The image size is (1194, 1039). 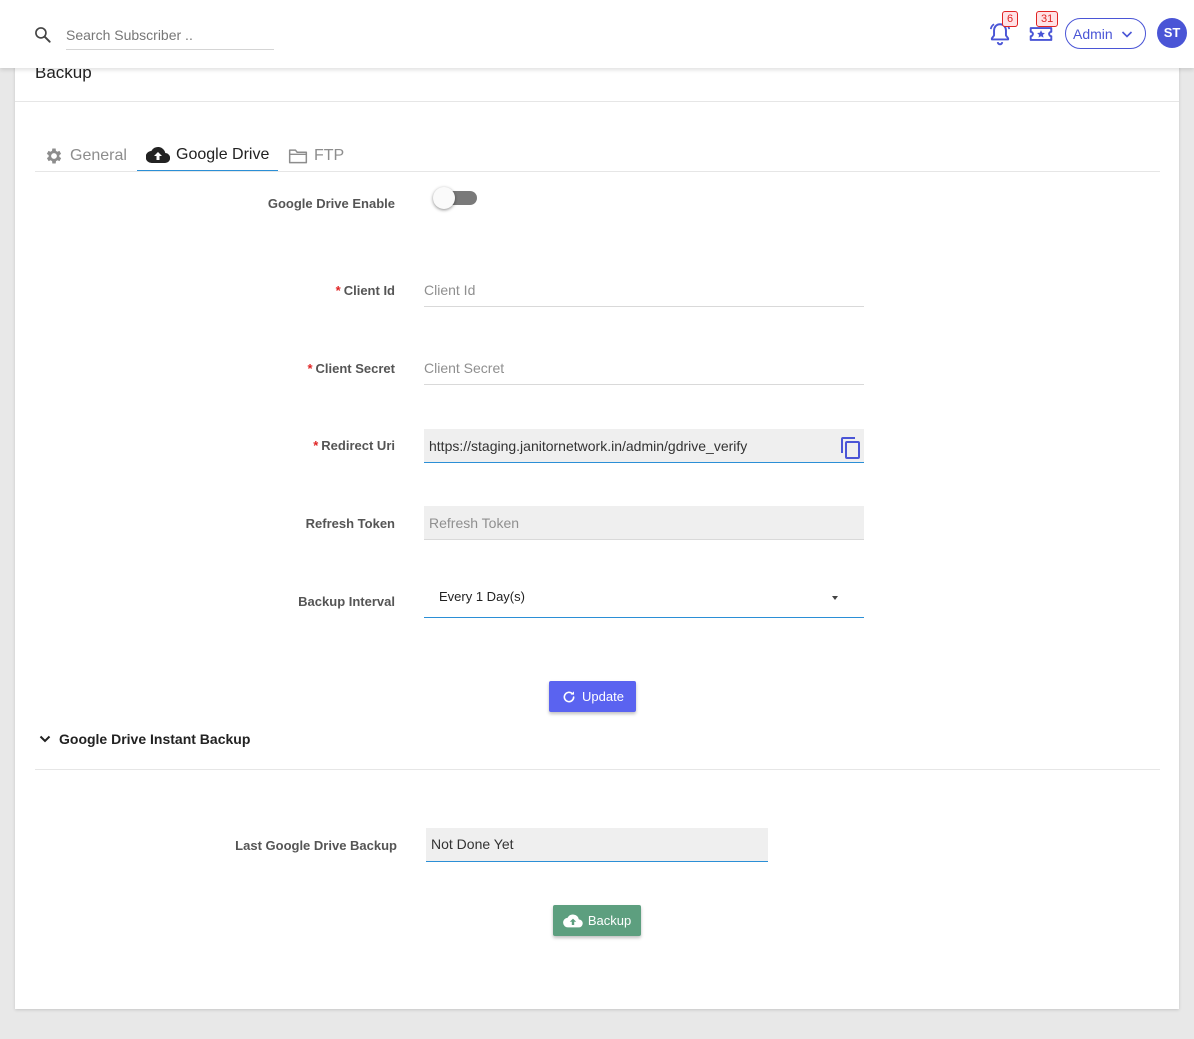 I want to click on search-input, so click(x=170, y=35).